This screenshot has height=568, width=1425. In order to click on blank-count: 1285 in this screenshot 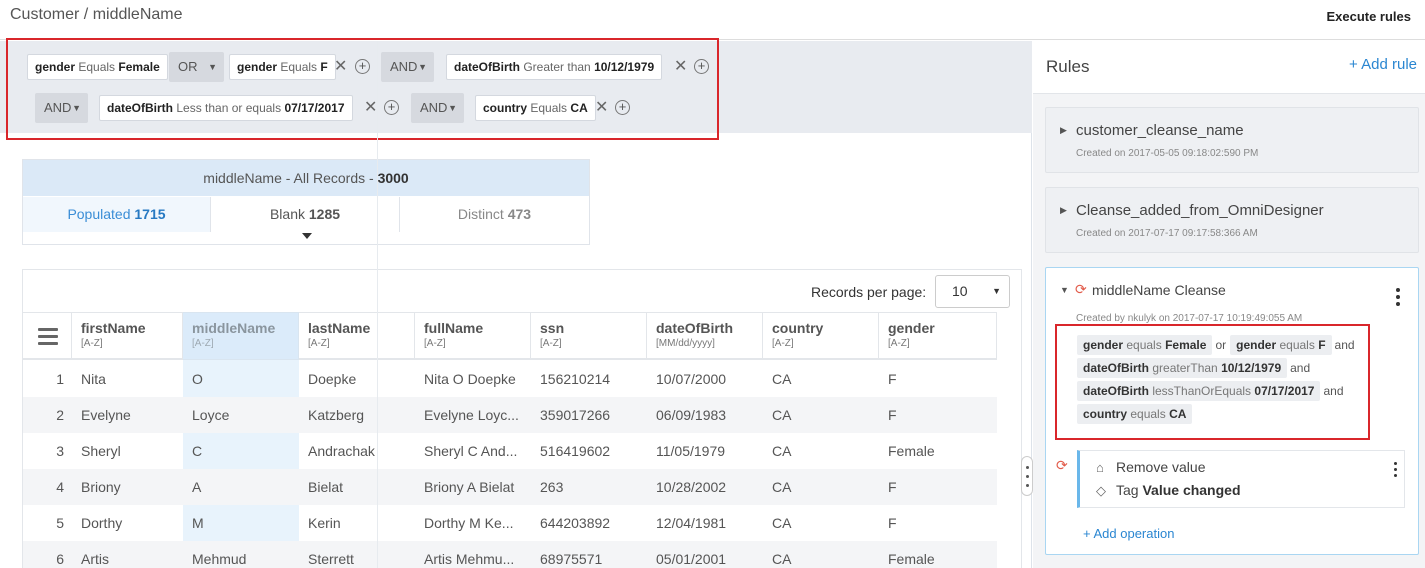, I will do `click(324, 214)`.